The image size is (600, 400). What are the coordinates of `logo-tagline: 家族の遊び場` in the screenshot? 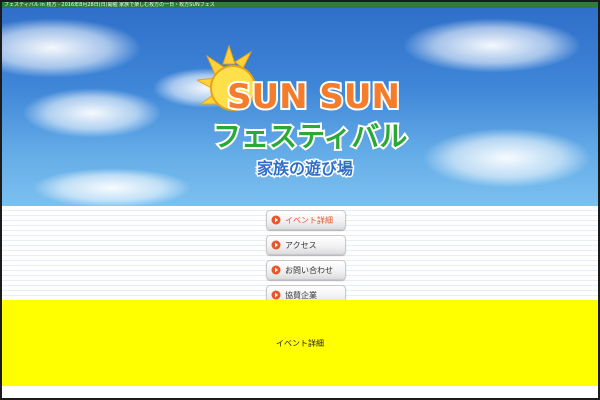 It's located at (305, 168).